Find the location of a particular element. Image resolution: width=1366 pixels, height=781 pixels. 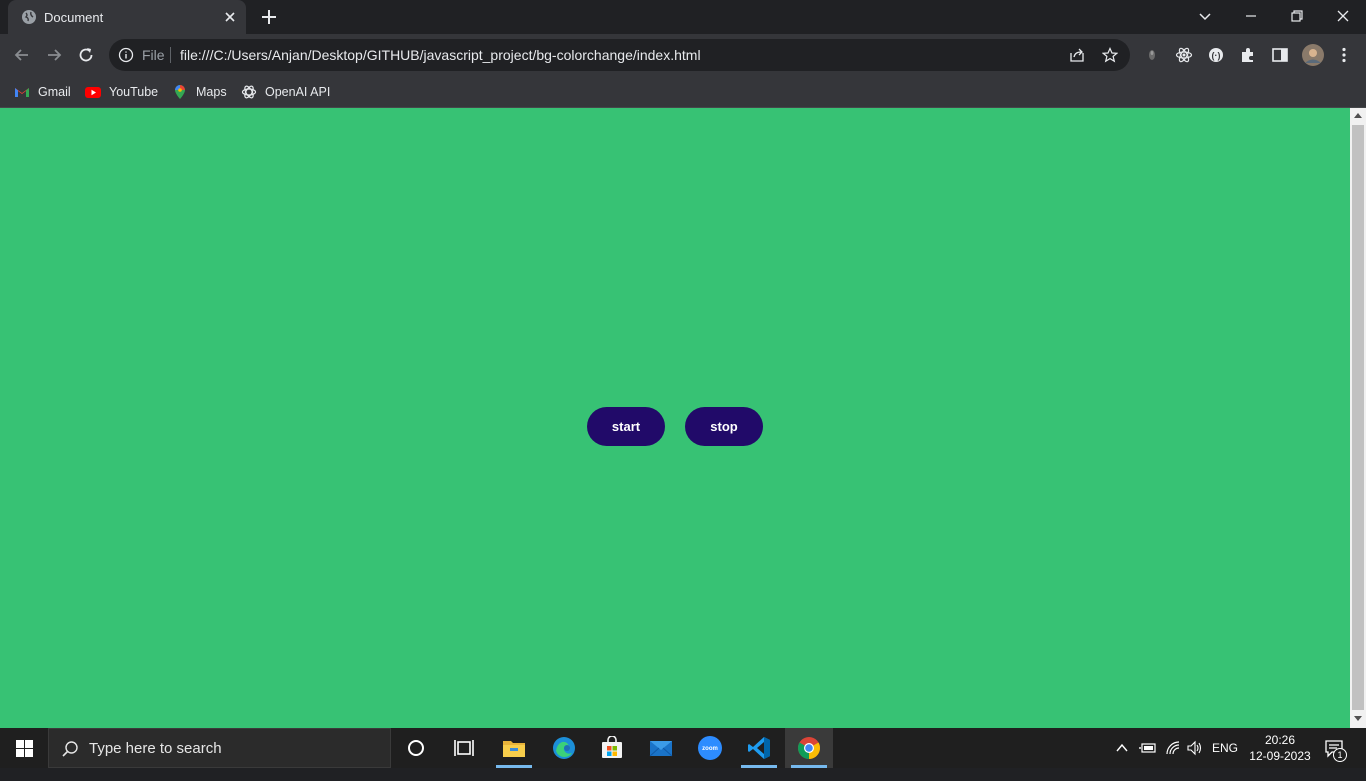

youtube-icon is located at coordinates (93, 92).